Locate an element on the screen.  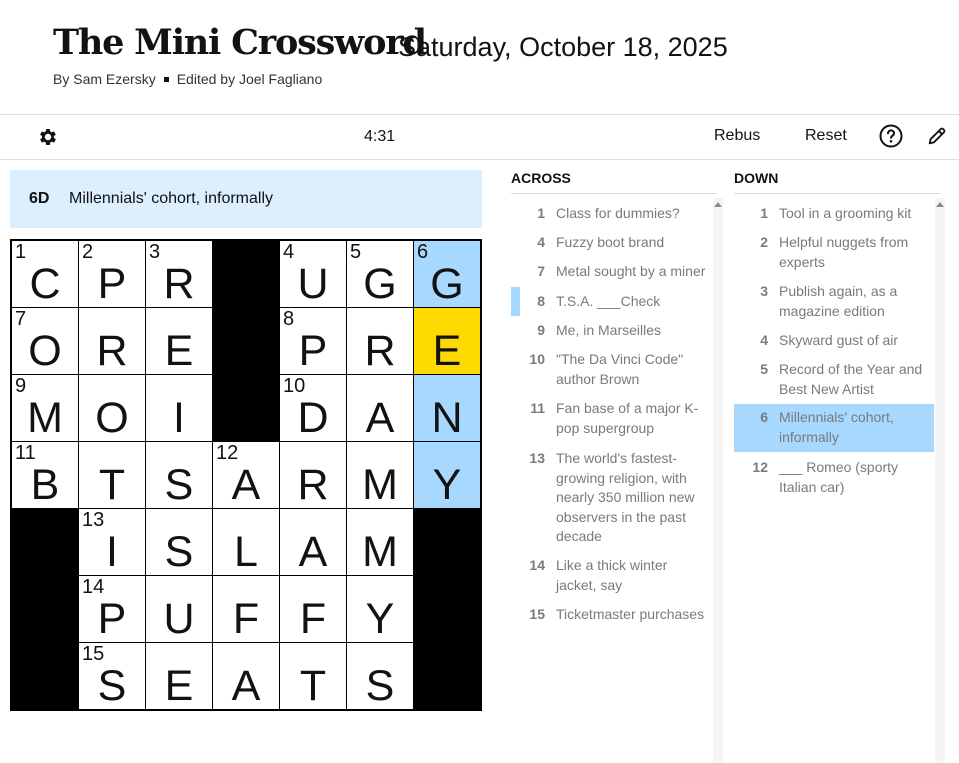
clue-number: 14 is located at coordinates (537, 565).